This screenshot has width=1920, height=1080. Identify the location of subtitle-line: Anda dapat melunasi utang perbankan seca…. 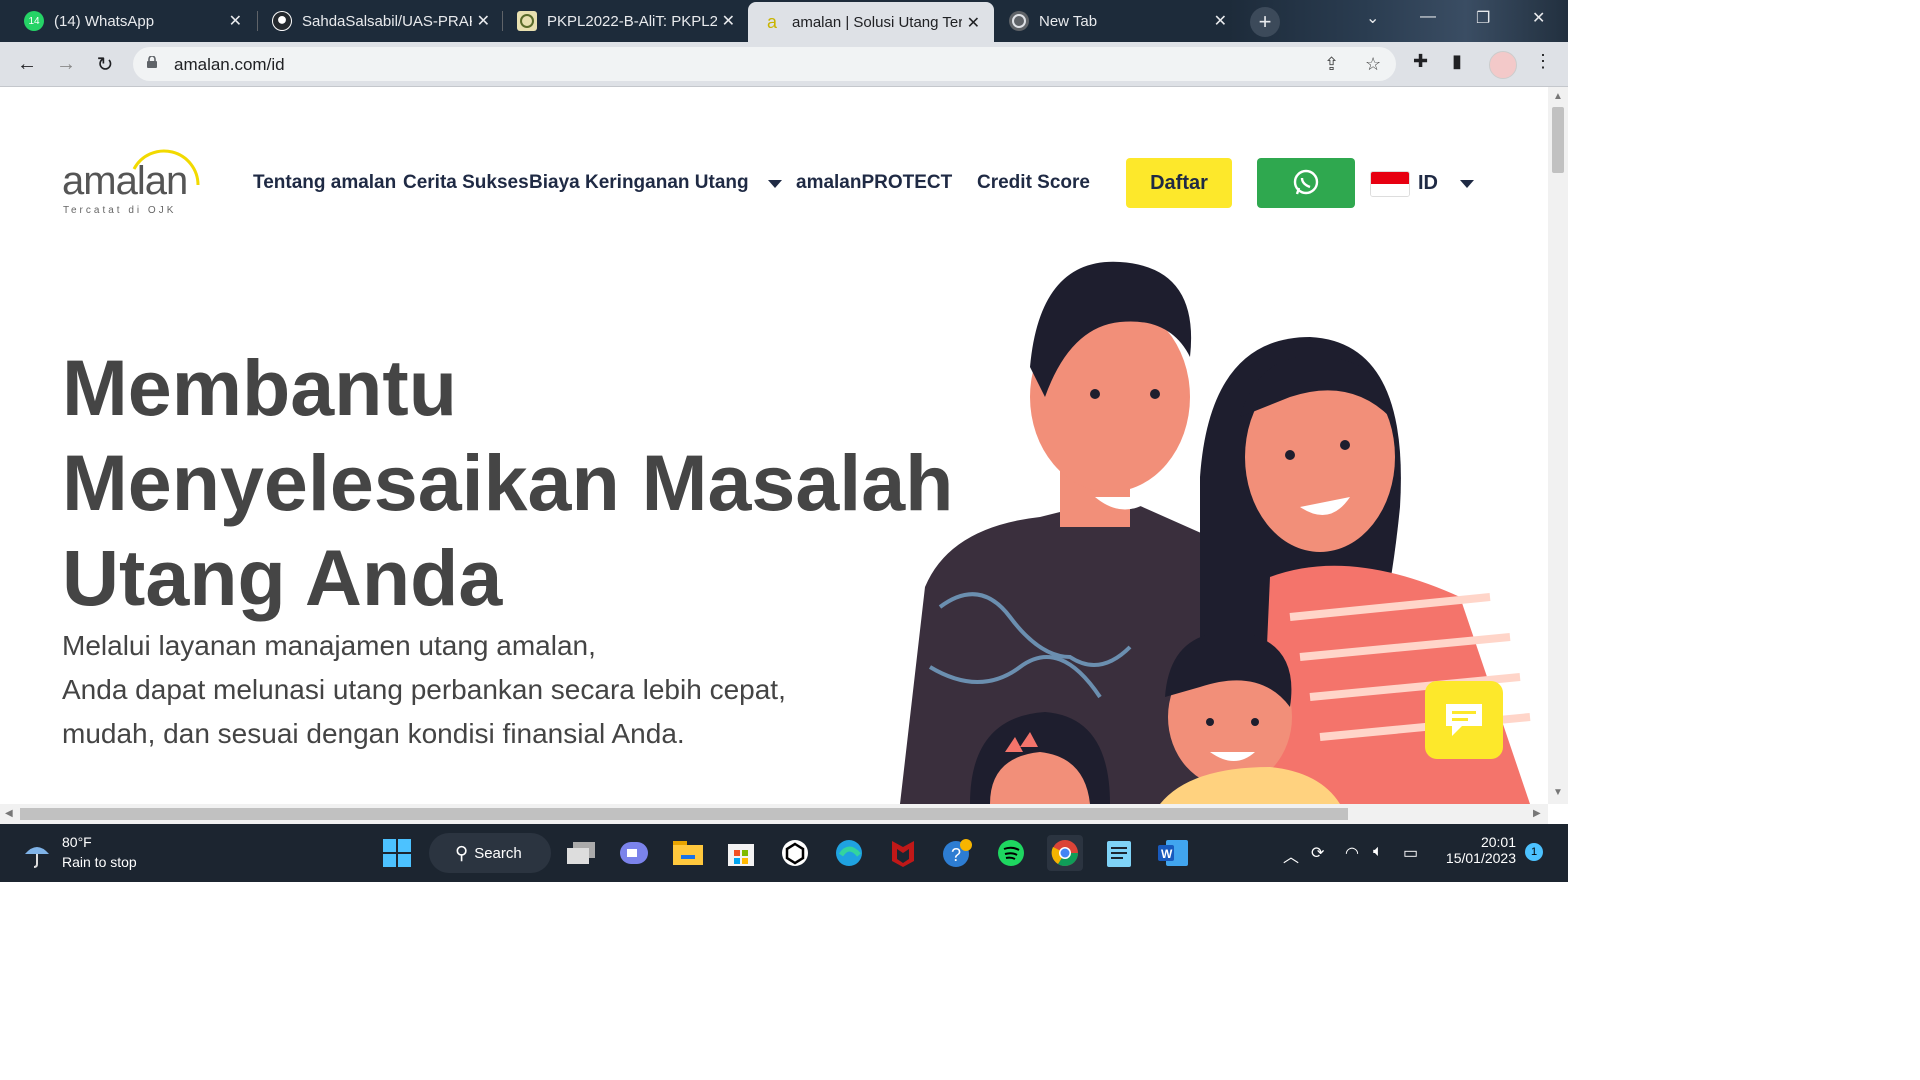
(424, 689).